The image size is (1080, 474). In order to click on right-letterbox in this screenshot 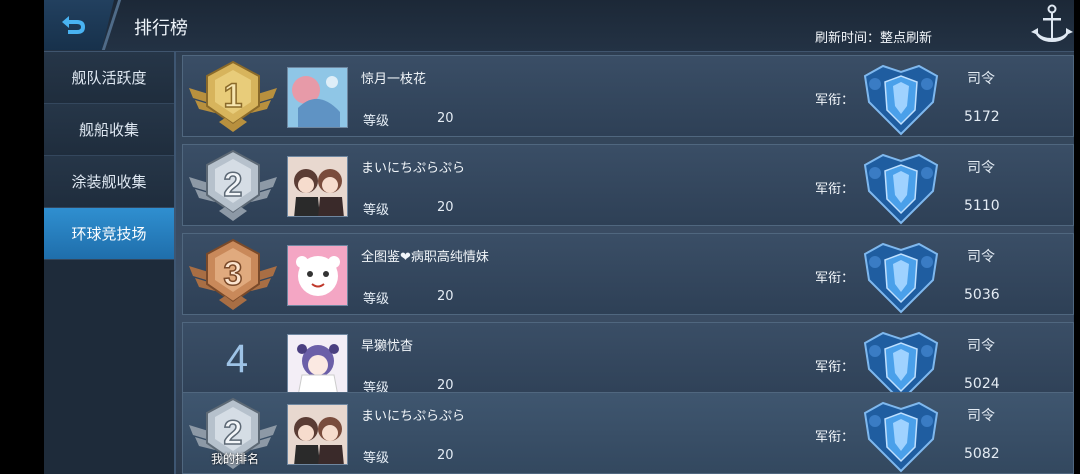, I will do `click(1077, 237)`.